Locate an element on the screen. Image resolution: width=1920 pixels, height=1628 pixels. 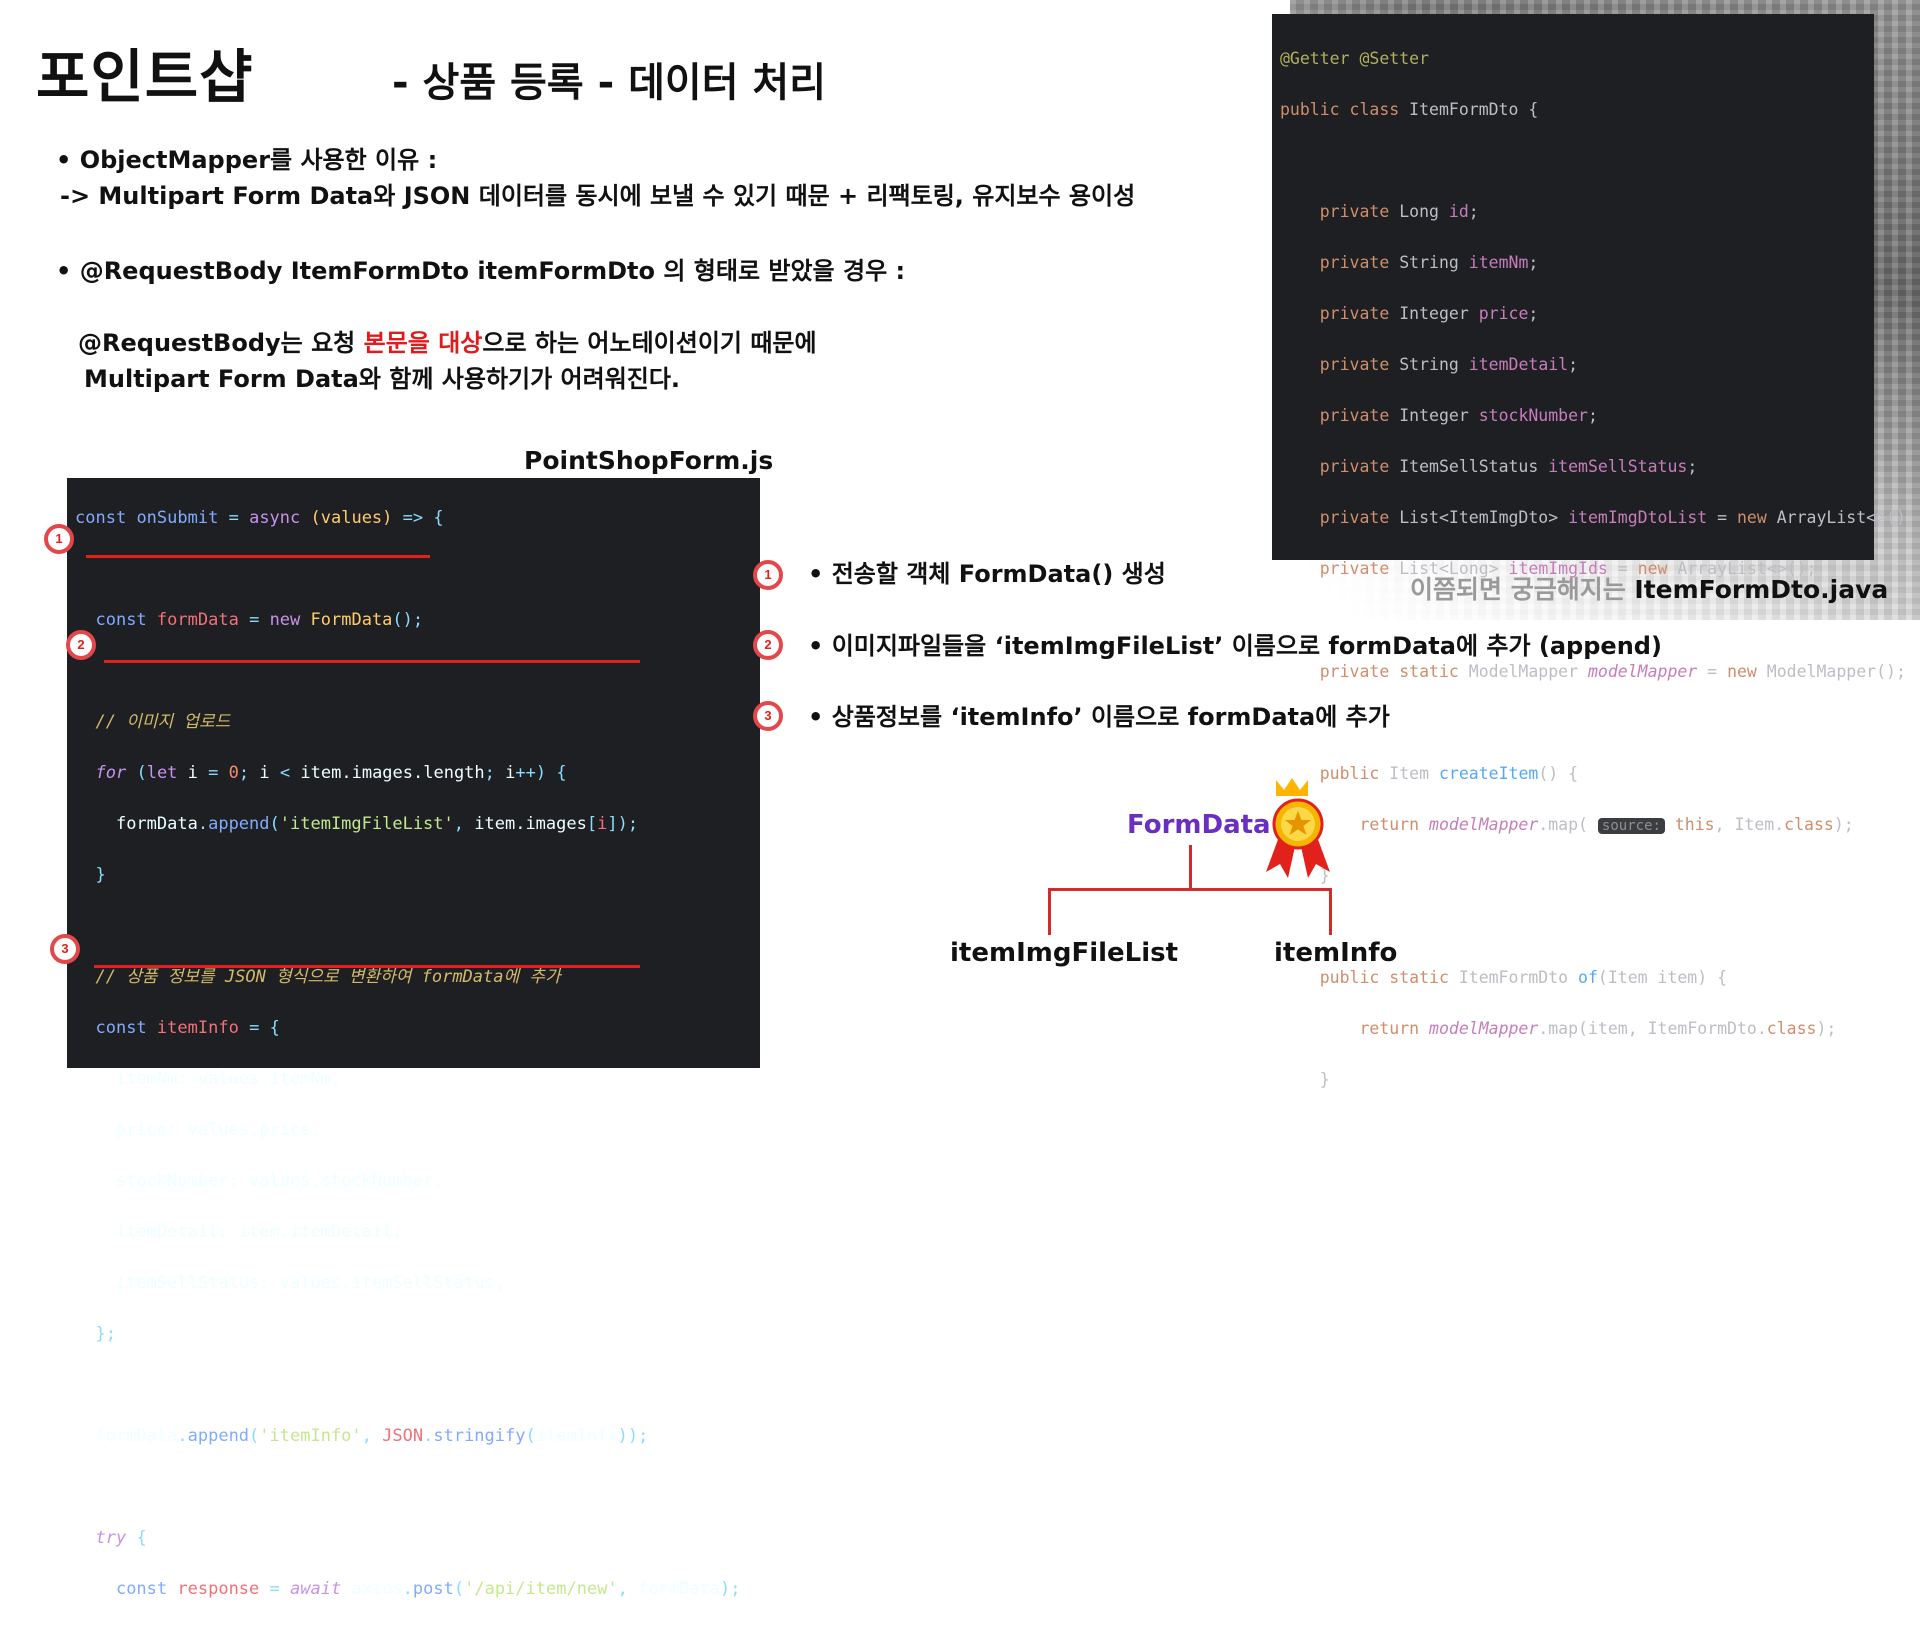
step-badge-2: 2 is located at coordinates (768, 645).